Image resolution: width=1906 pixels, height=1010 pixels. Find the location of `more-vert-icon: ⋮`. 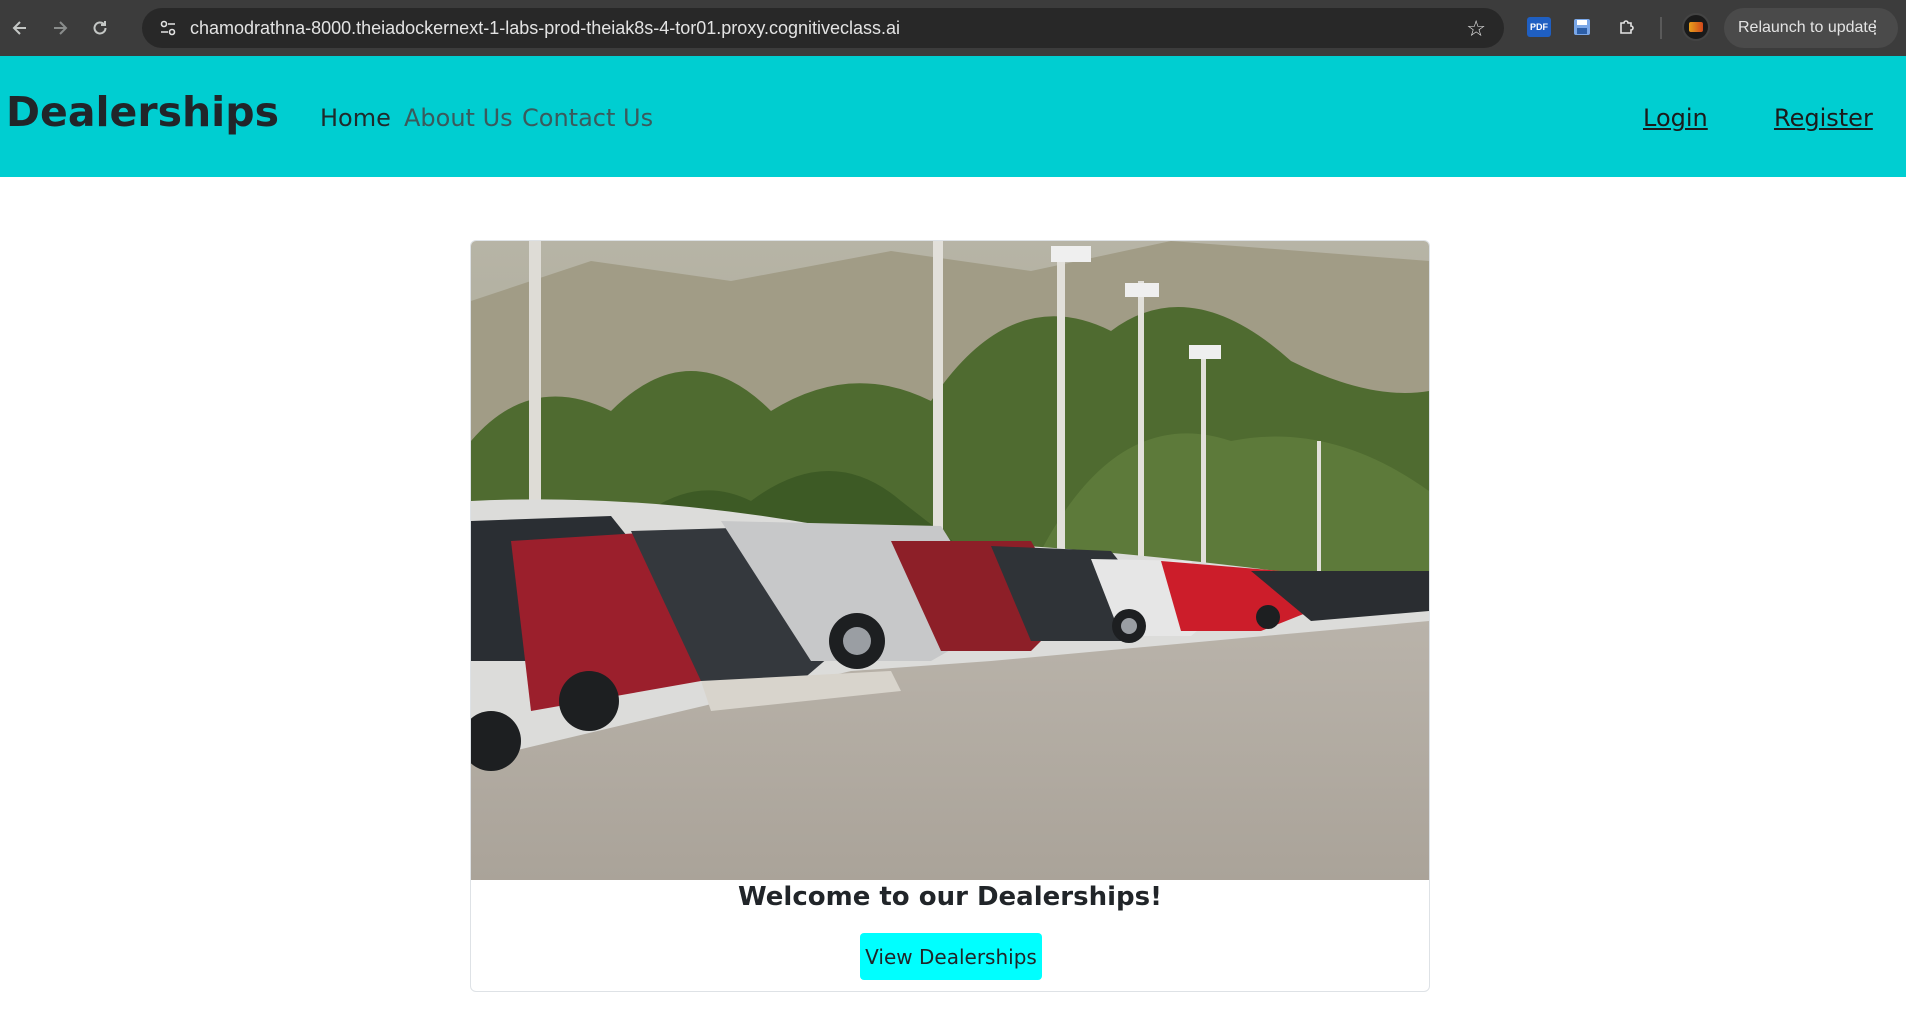

more-vert-icon: ⋮ is located at coordinates (1875, 27).